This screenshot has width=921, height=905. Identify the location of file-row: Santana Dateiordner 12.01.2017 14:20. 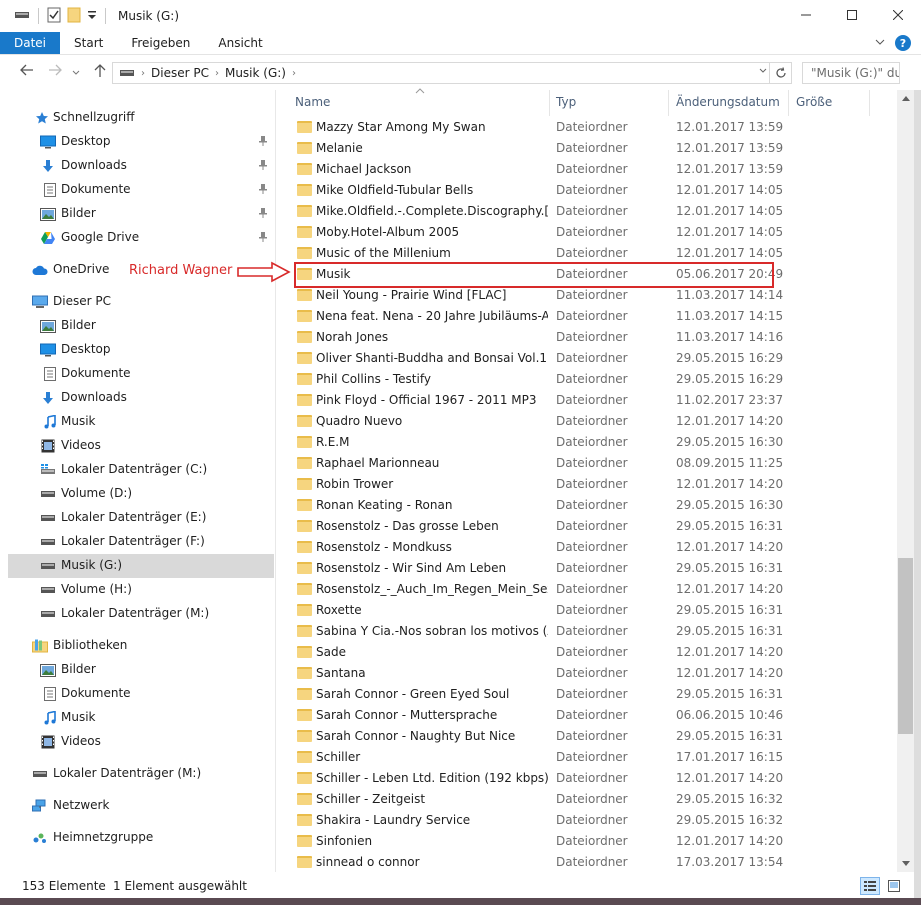
(593, 673).